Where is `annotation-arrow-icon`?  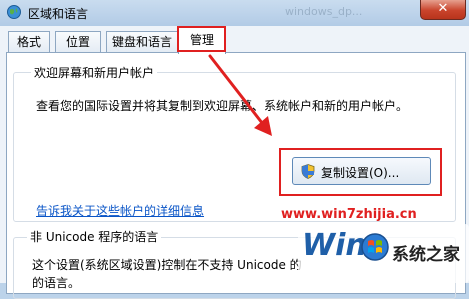
annotation-arrow-icon is located at coordinates (240, 95).